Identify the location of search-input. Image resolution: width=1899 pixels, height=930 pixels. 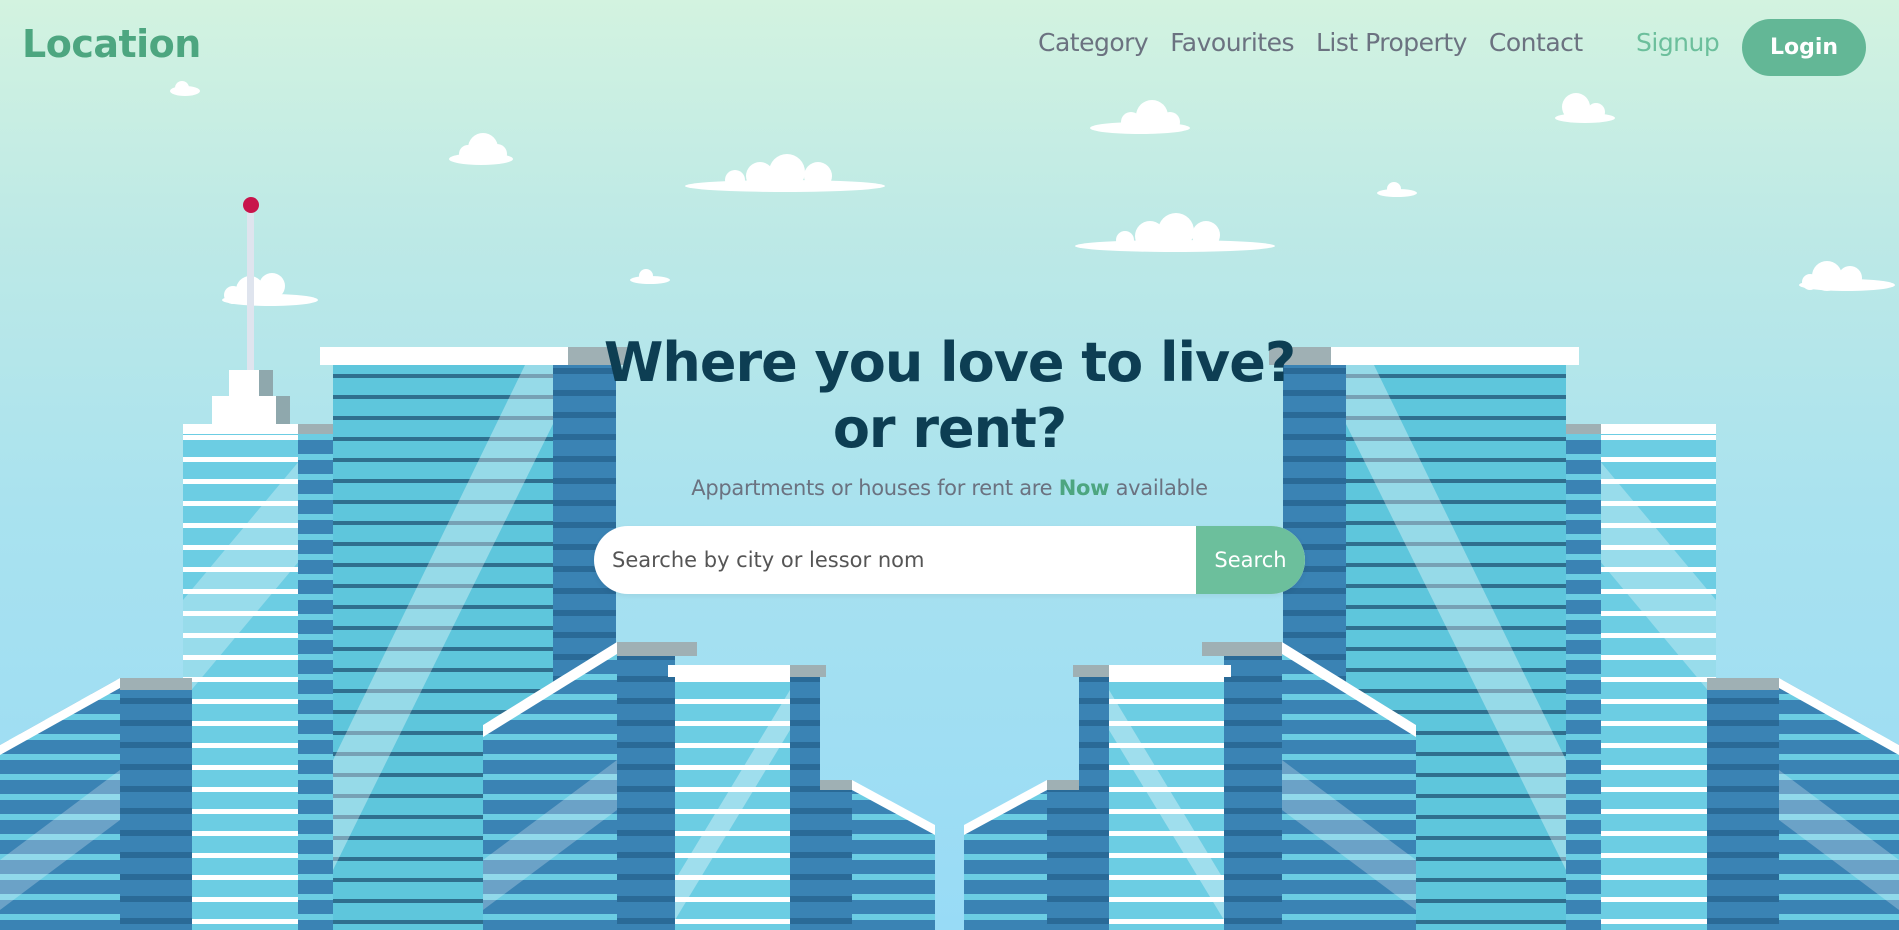
(893, 560).